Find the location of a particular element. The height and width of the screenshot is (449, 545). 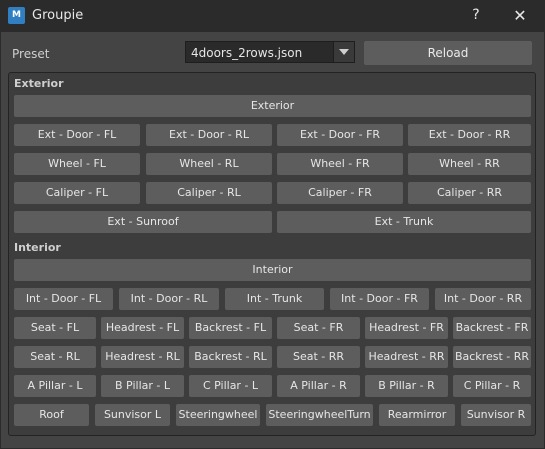

group-button: Headrest - FR is located at coordinates (406, 328).